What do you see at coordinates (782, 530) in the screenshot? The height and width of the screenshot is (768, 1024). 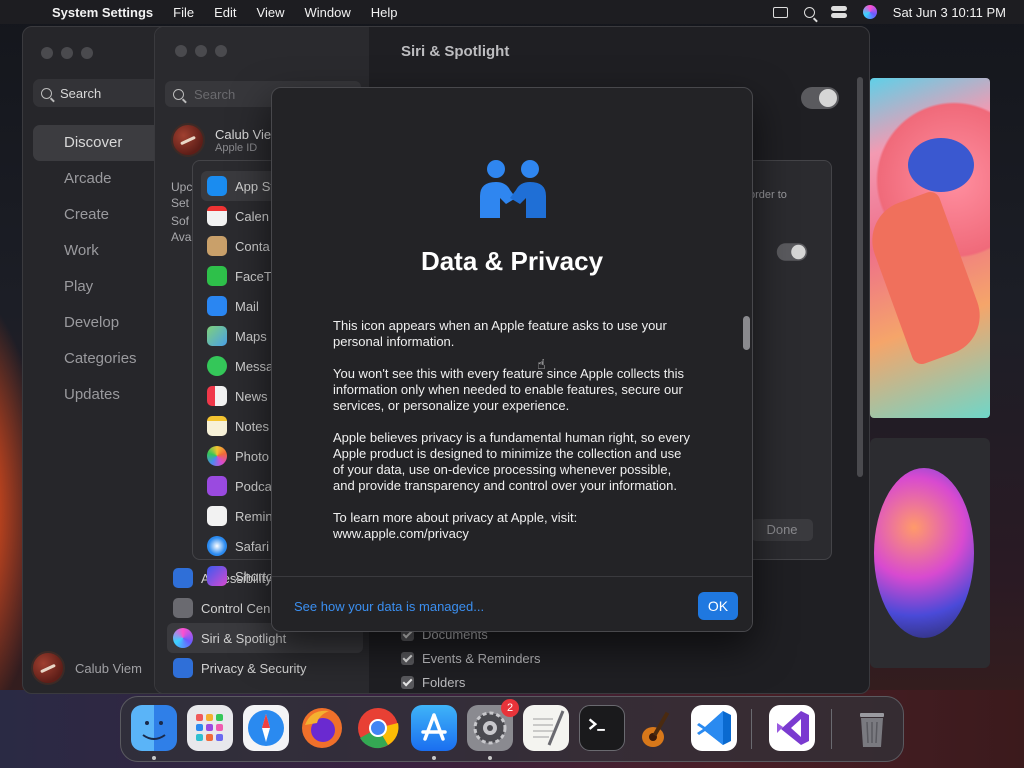 I see `done-button: Done` at bounding box center [782, 530].